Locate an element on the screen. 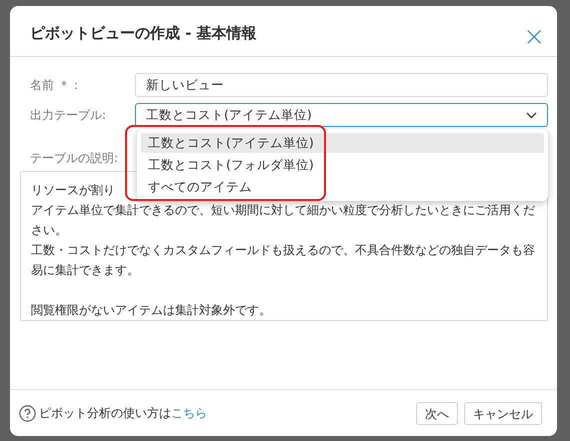  help-icon is located at coordinates (27, 413).